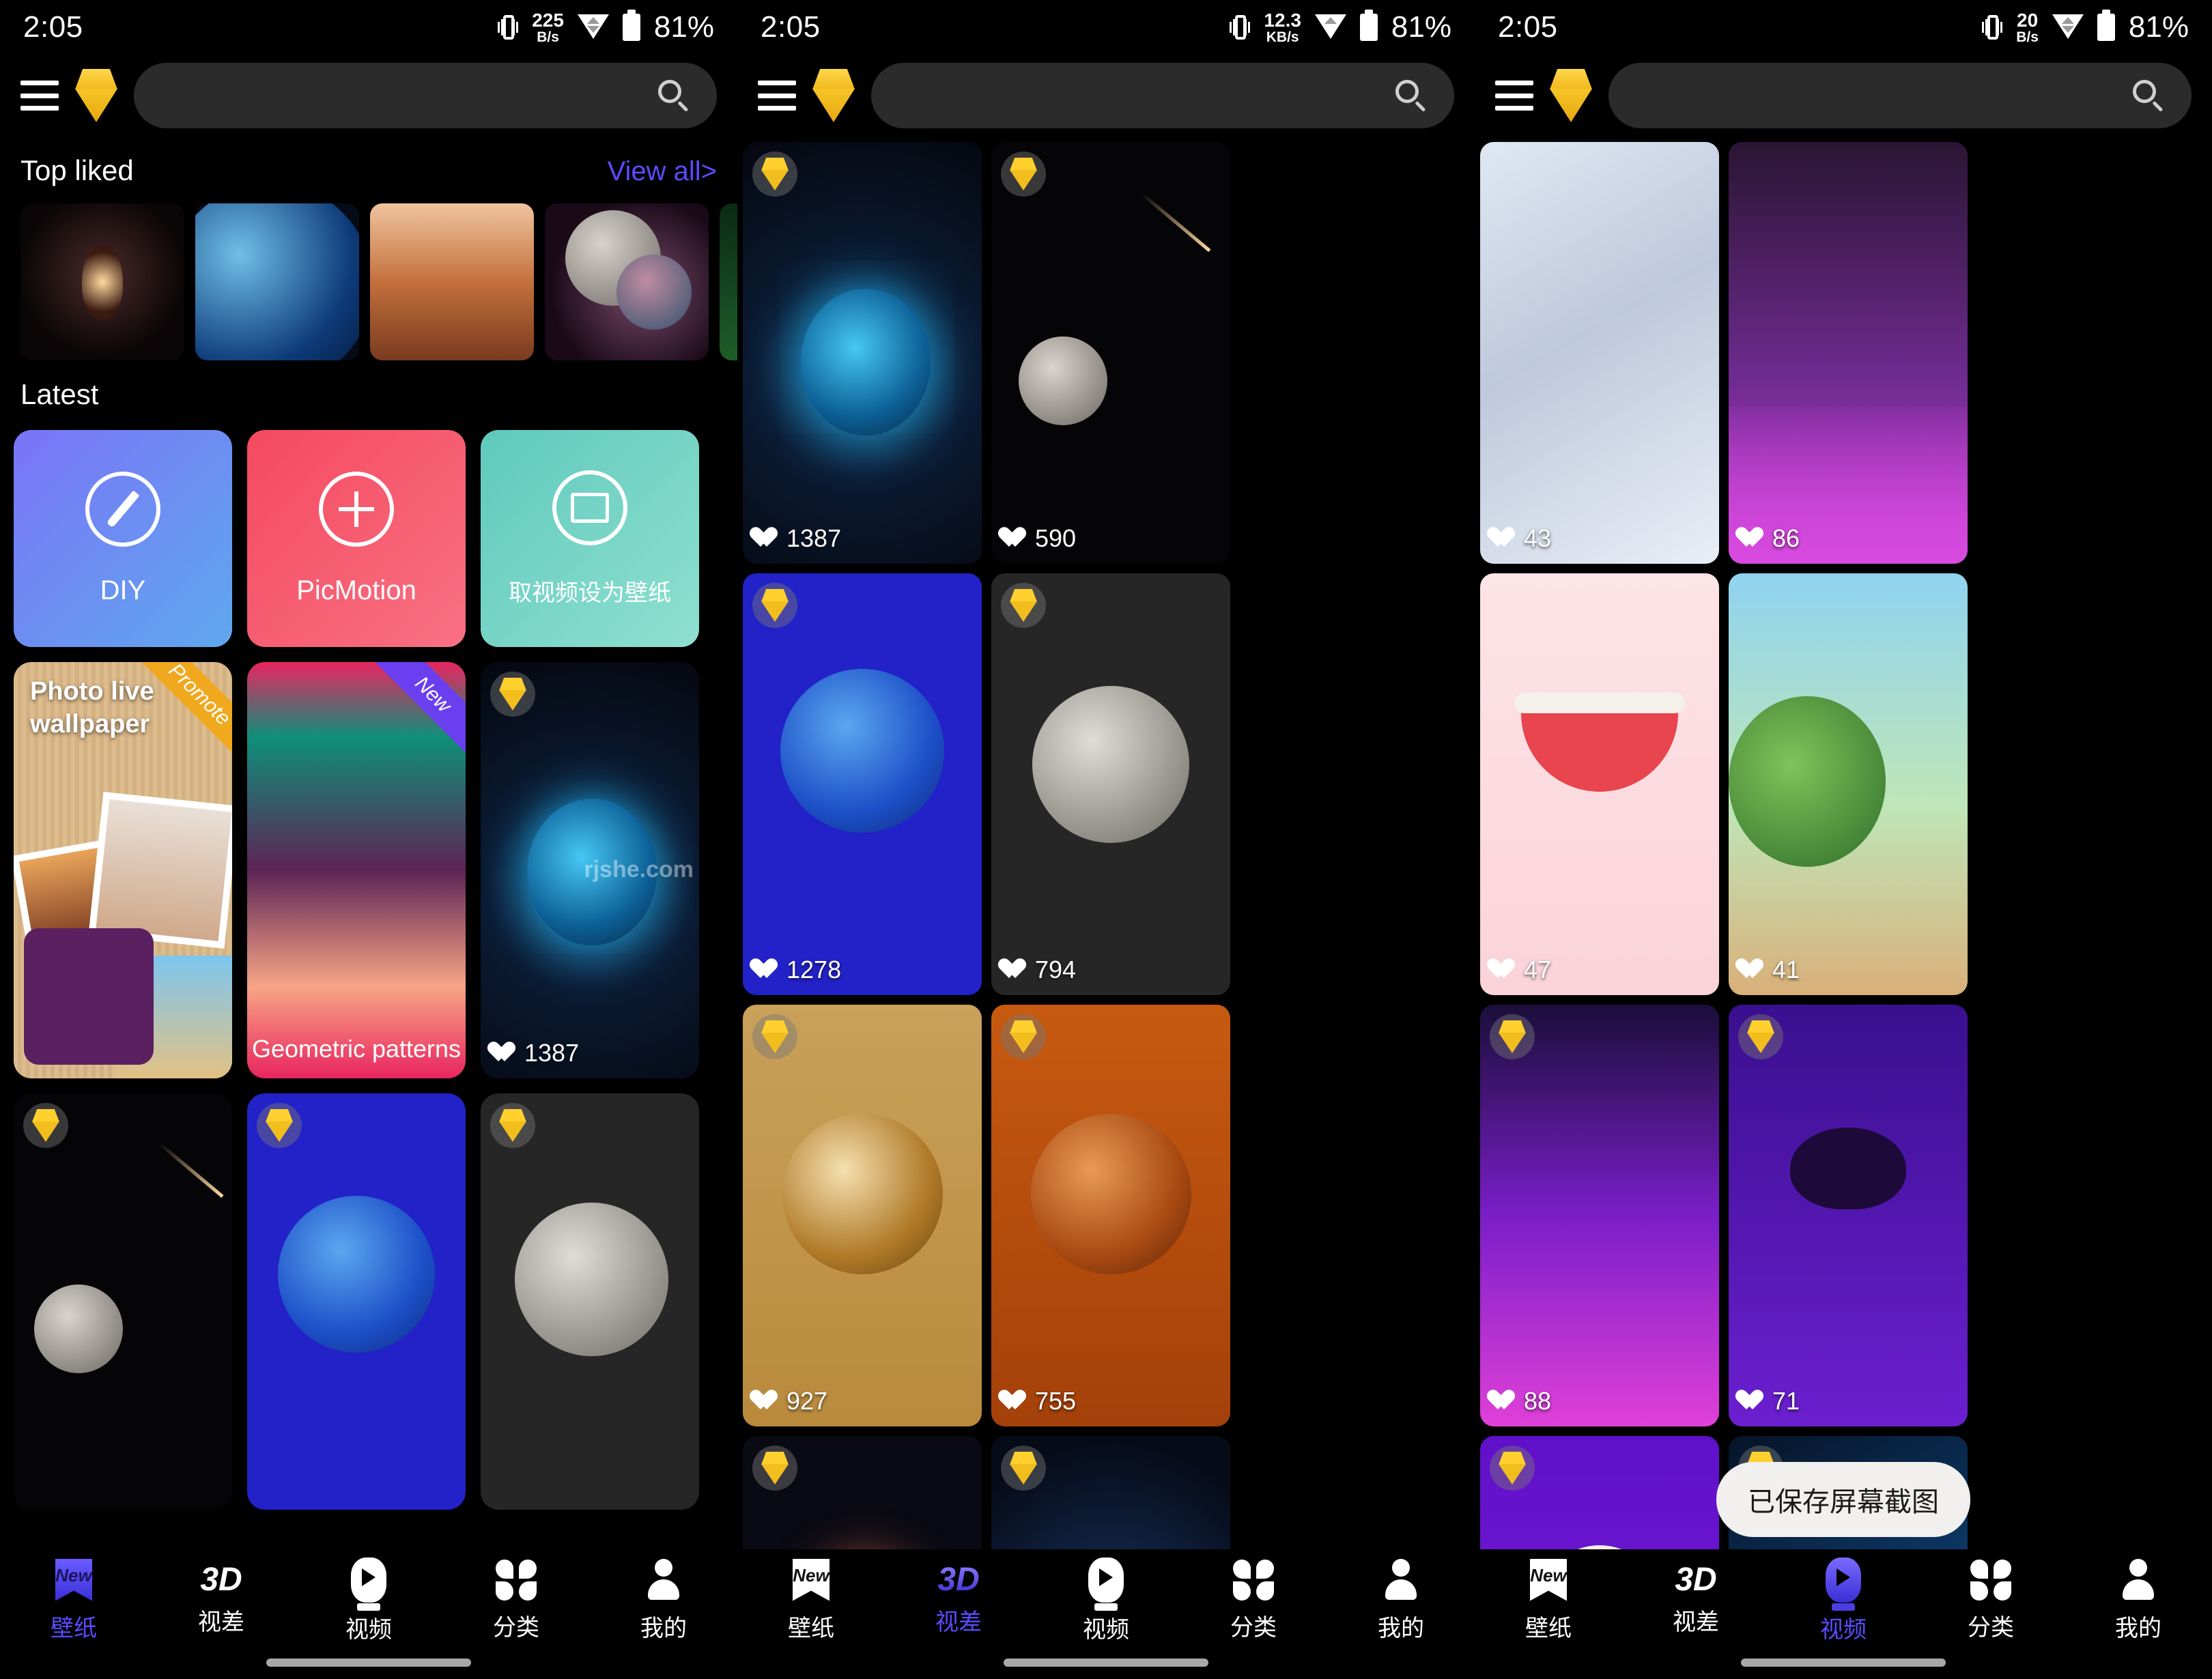 The width and height of the screenshot is (2212, 1679). What do you see at coordinates (862, 353) in the screenshot?
I see `wallpaper-cell: 1387` at bounding box center [862, 353].